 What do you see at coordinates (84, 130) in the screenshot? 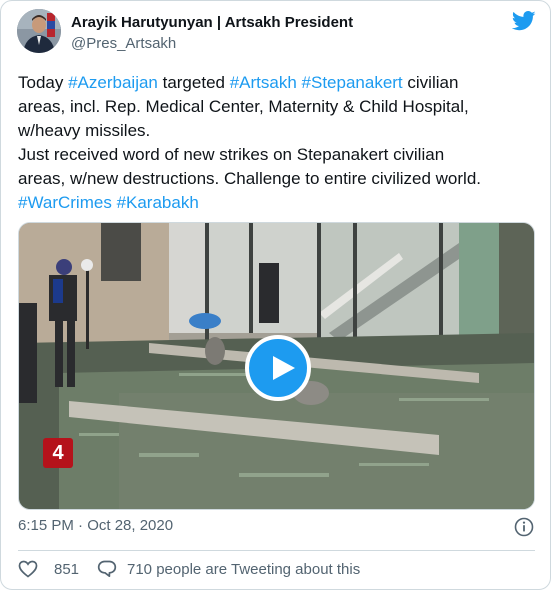
I see `tweet-text-segment: w/heavy missiles.` at bounding box center [84, 130].